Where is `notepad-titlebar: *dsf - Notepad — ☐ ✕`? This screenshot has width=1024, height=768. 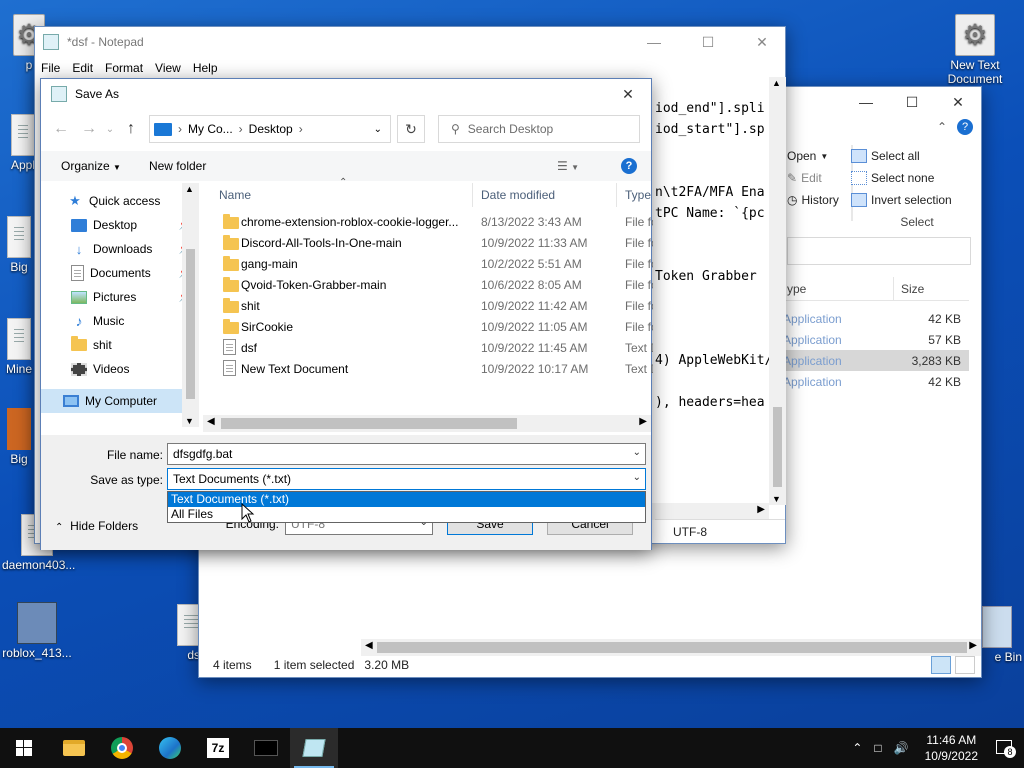
notepad-titlebar: *dsf - Notepad — ☐ ✕ is located at coordinates (410, 42).